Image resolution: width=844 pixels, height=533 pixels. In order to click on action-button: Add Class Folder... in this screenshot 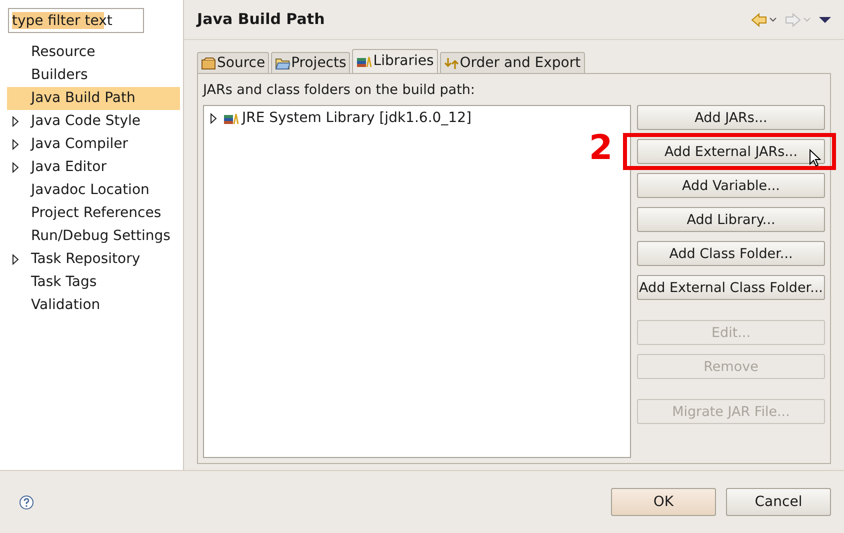, I will do `click(731, 253)`.